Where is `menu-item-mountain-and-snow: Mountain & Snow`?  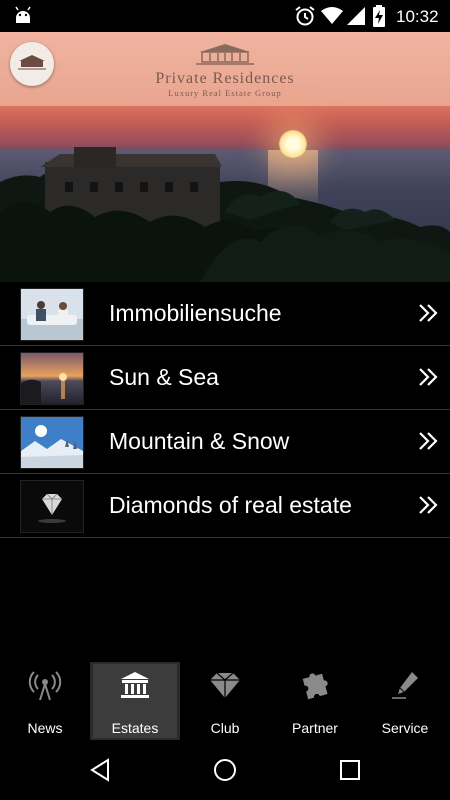
menu-item-mountain-and-snow: Mountain & Snow is located at coordinates (225, 442).